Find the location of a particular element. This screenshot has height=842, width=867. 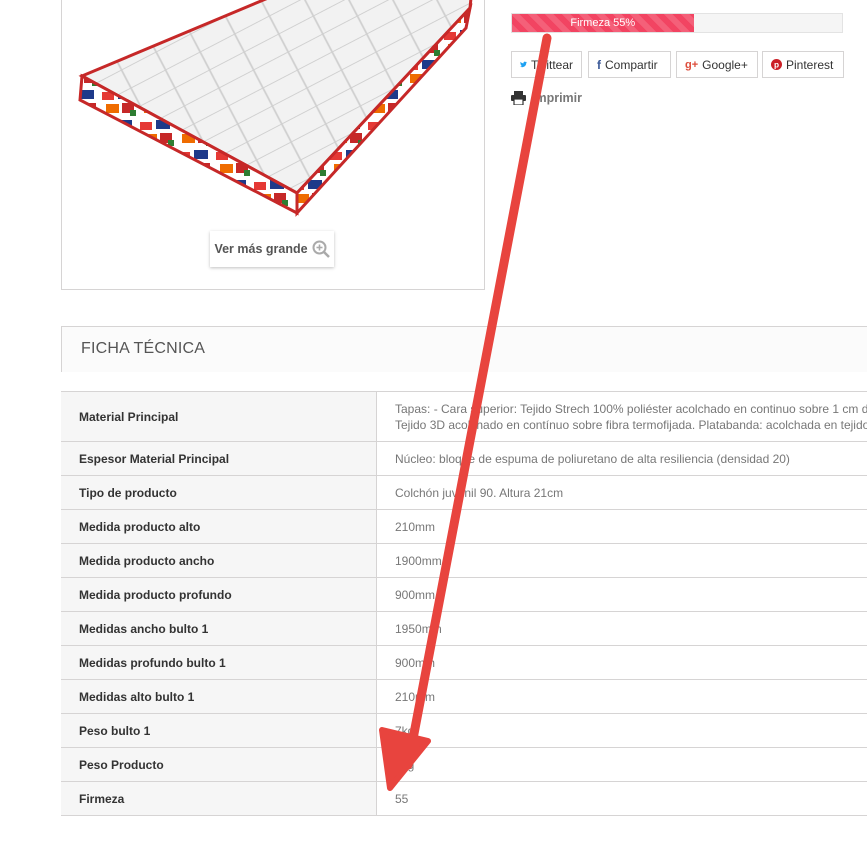

firmness-fill: Firmeza 55% is located at coordinates (603, 23).